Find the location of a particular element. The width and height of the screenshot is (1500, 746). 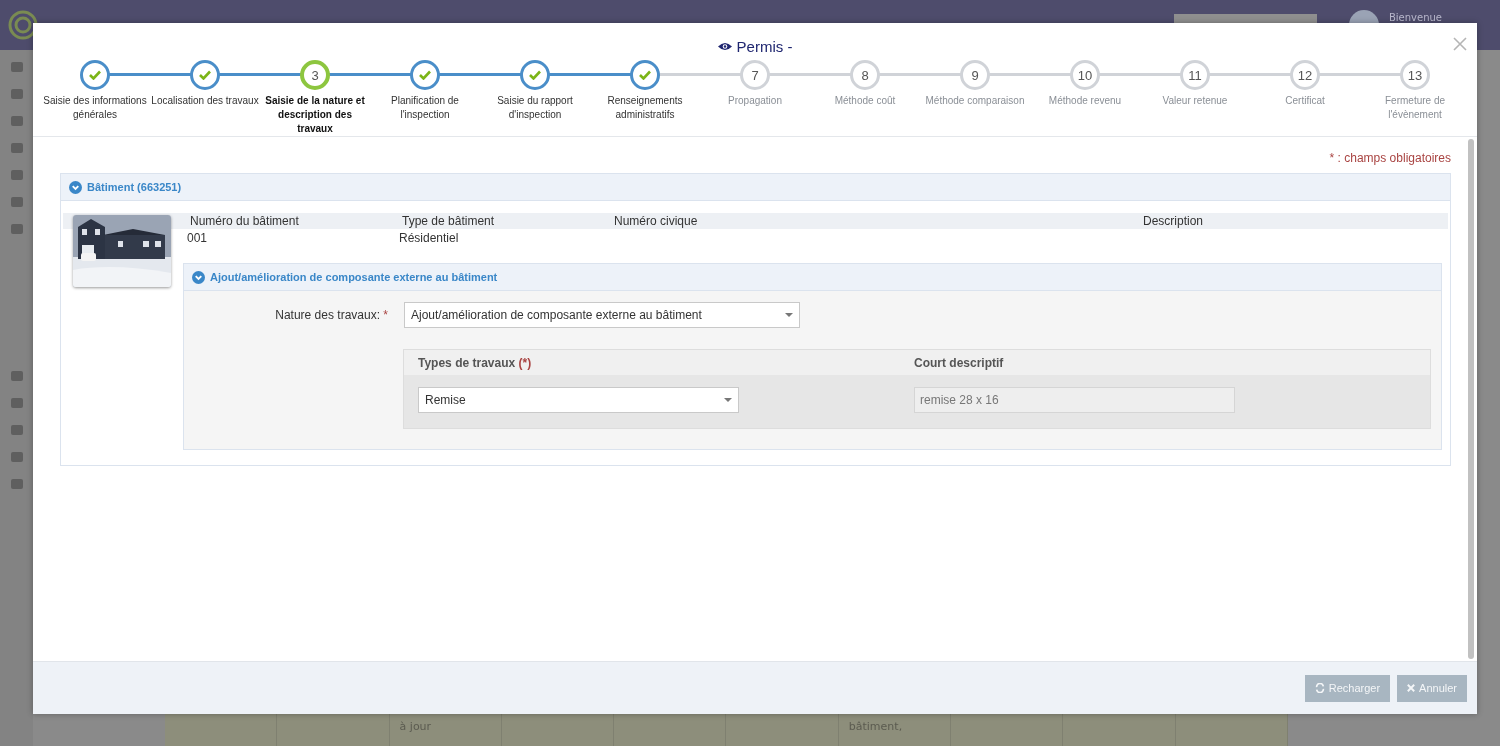

logo-icon is located at coordinates (23, 25).